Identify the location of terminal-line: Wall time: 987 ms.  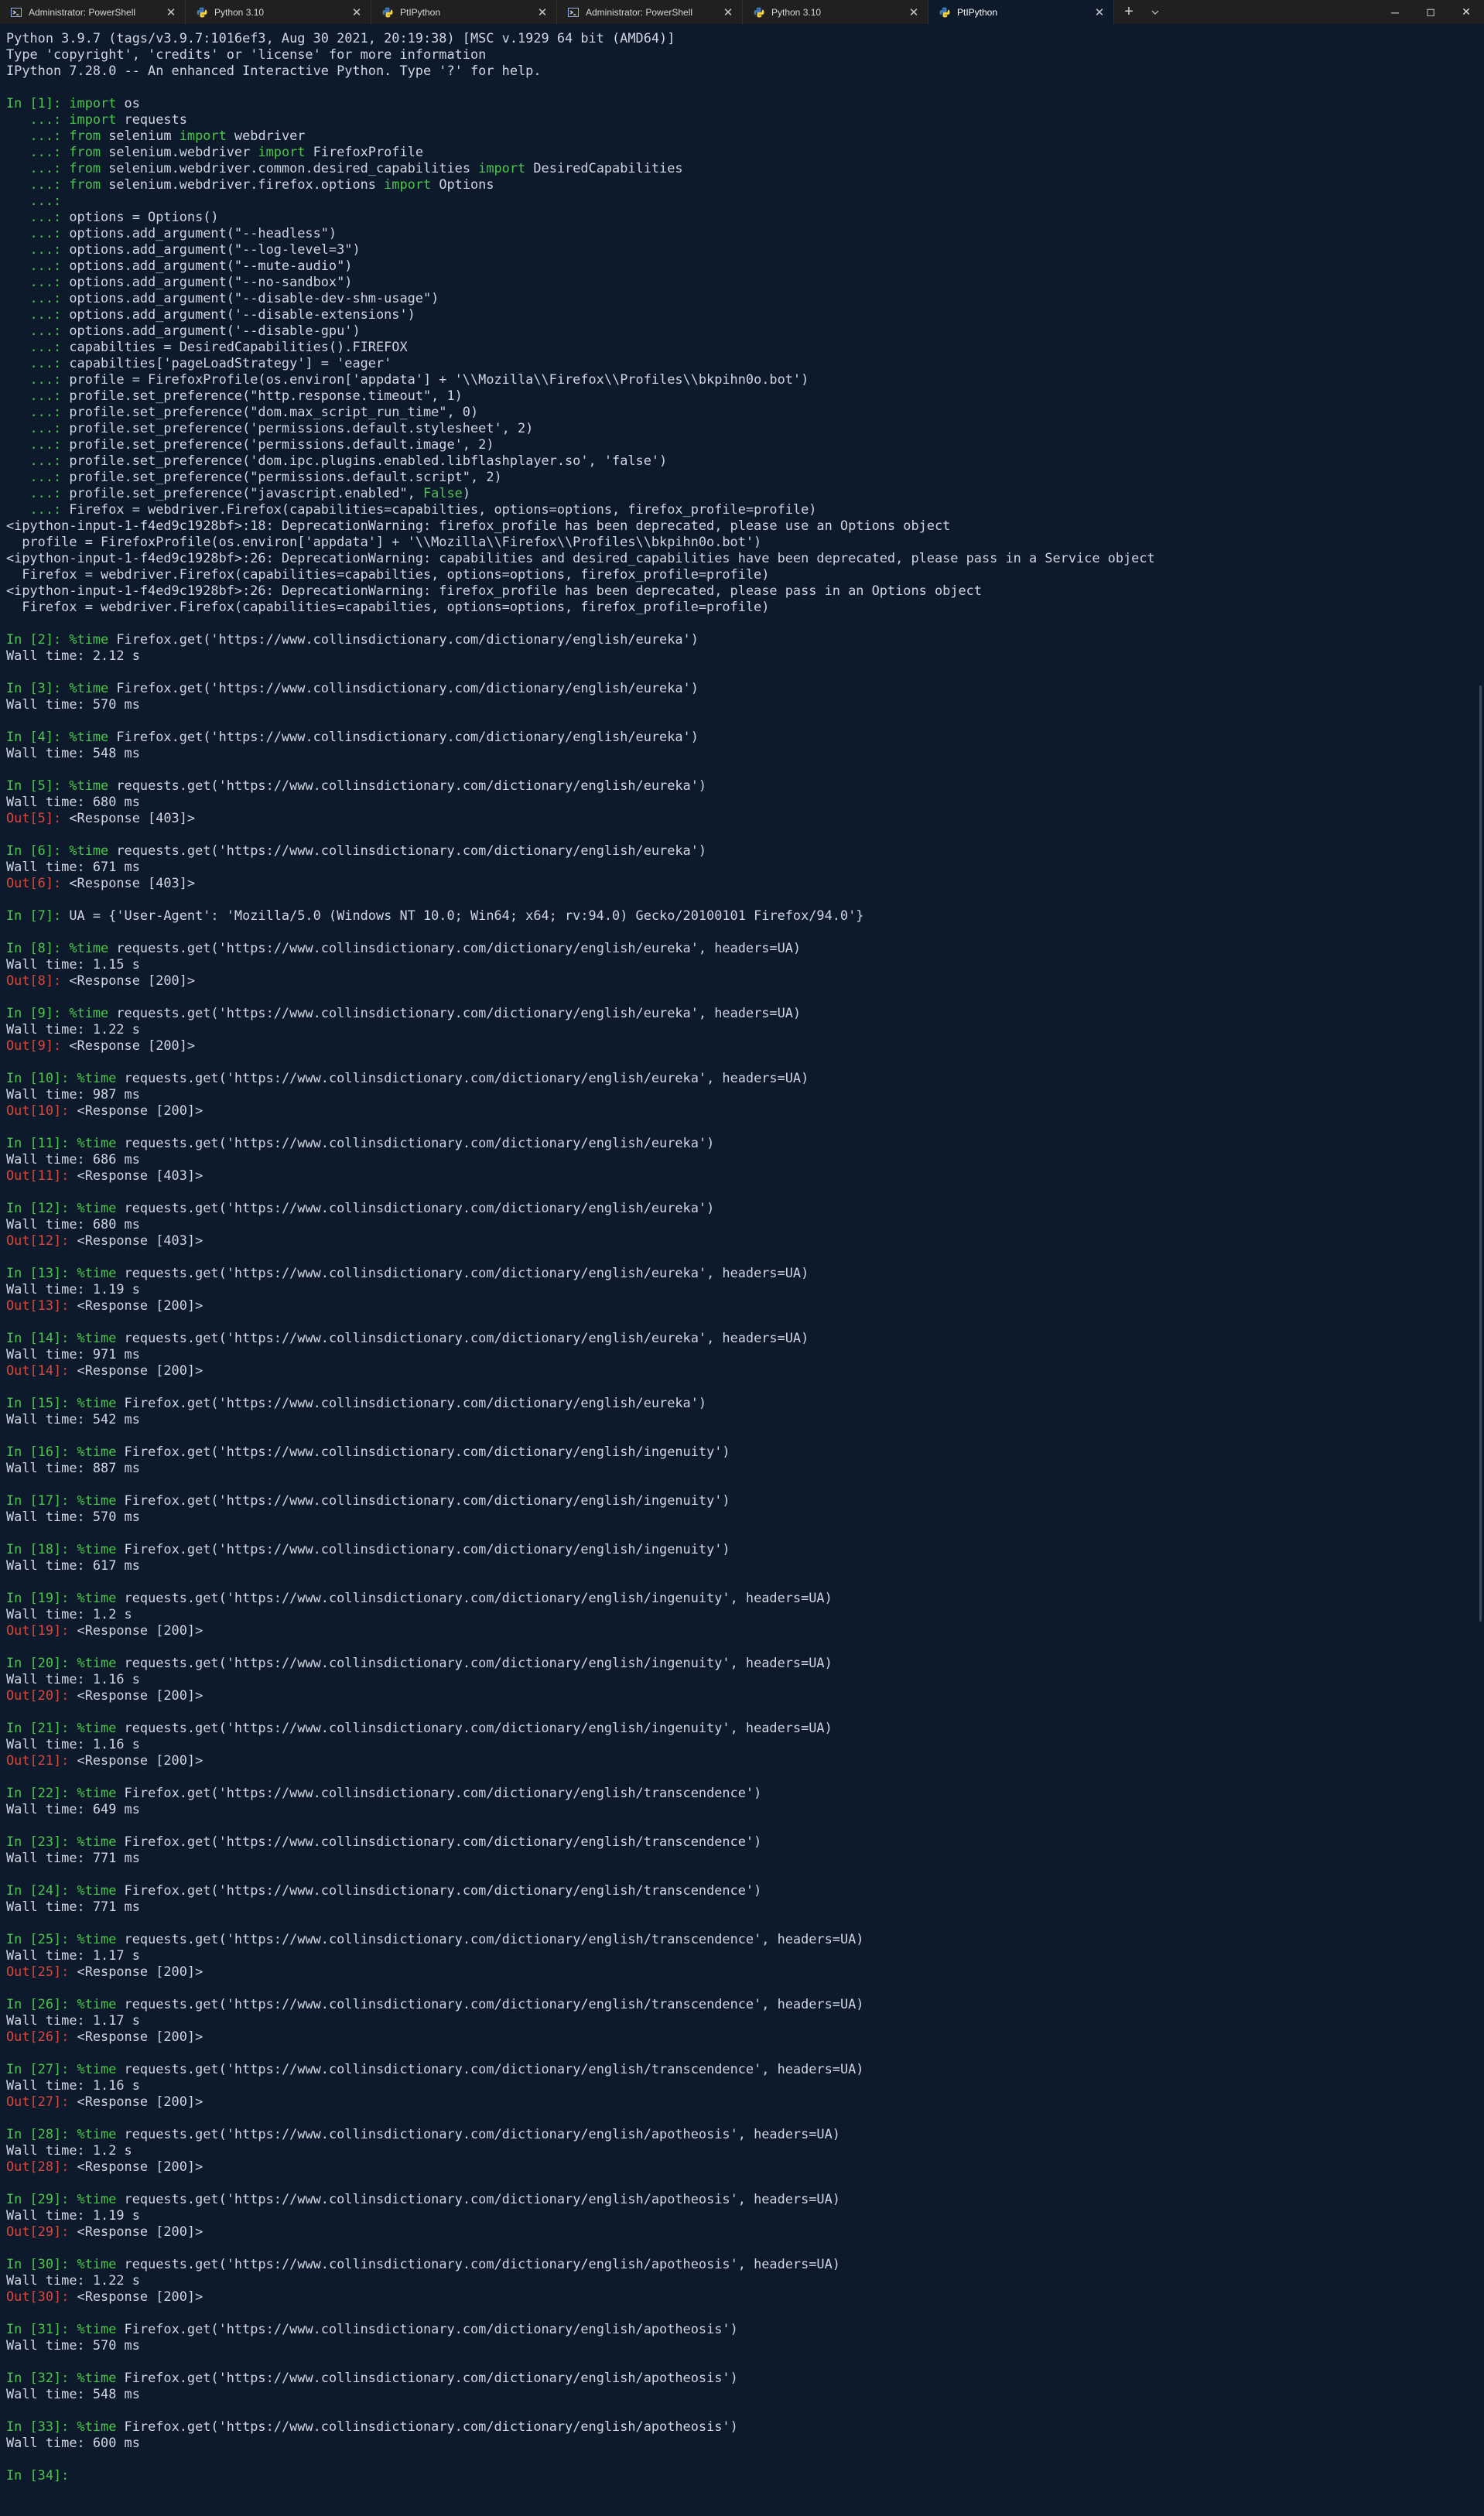
(738, 1094).